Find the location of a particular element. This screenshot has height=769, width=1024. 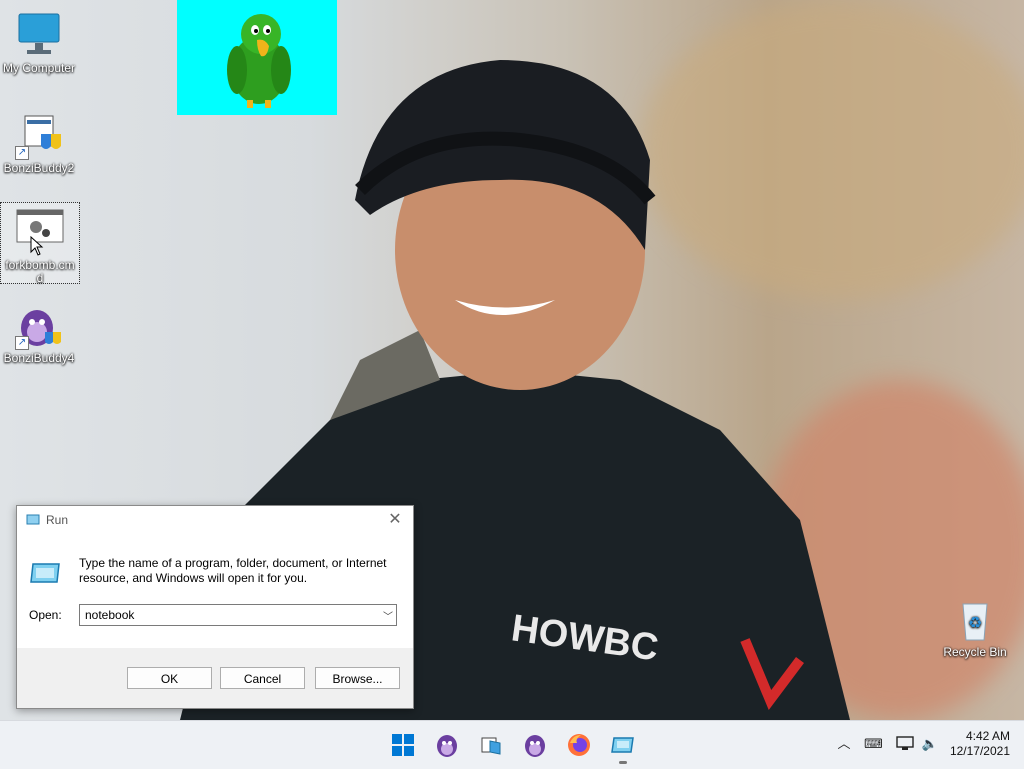

windows-start-icon is located at coordinates (403, 745).